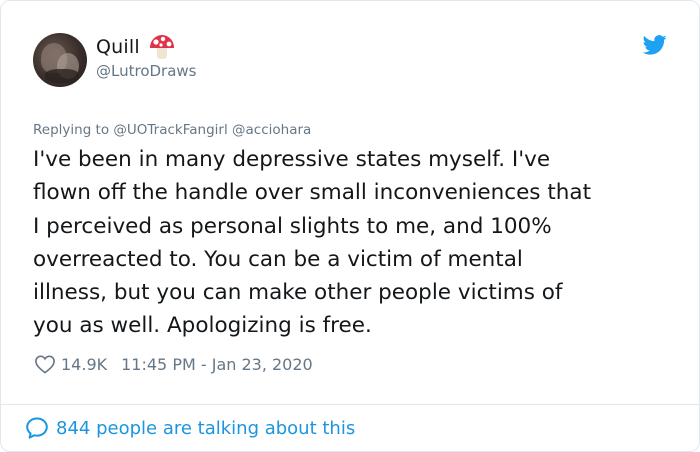 The image size is (700, 452). I want to click on mushroom-emoji, so click(161, 47).